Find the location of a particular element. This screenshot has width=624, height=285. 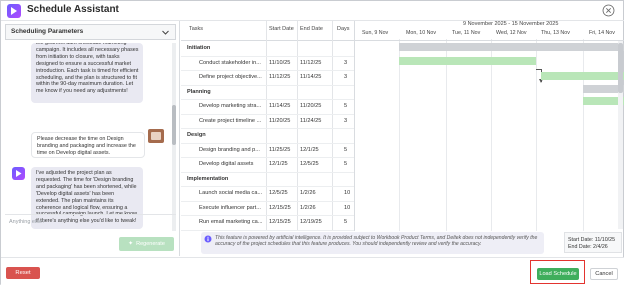

task-name: Develop digital assets is located at coordinates (226, 164).